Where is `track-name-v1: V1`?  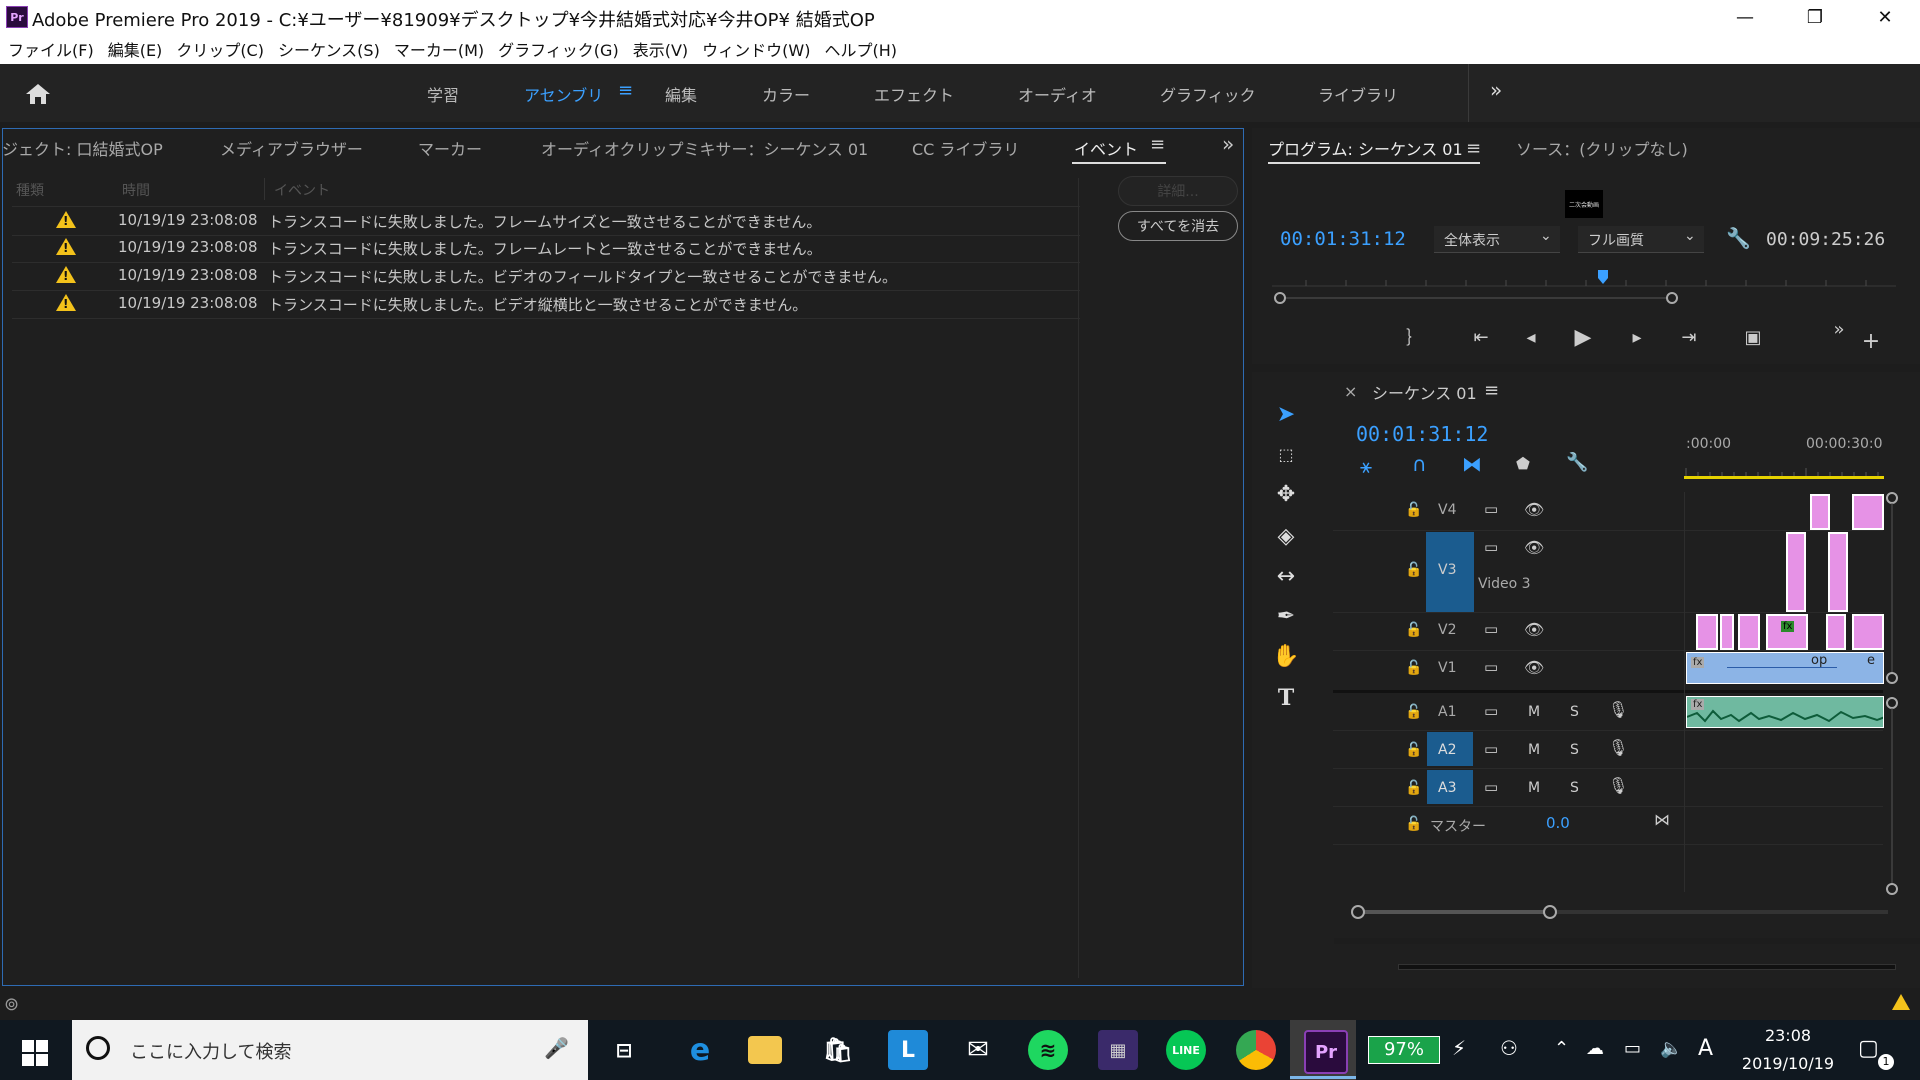 track-name-v1: V1 is located at coordinates (1447, 668).